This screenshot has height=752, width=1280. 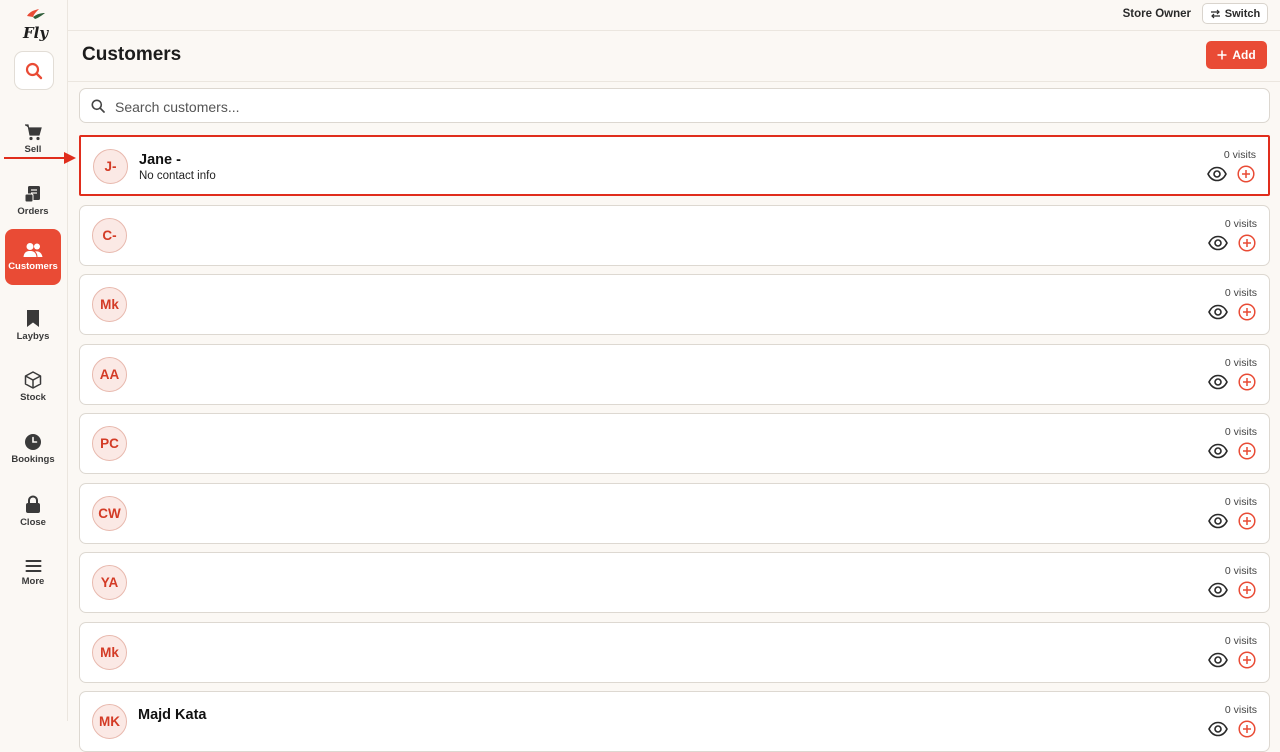 I want to click on add-customer-button: Add, so click(x=1236, y=55).